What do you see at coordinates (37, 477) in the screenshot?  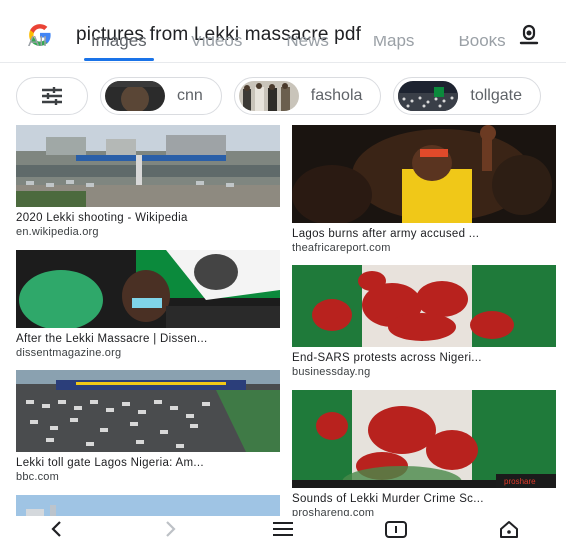 I see `result-source: bbc.com` at bounding box center [37, 477].